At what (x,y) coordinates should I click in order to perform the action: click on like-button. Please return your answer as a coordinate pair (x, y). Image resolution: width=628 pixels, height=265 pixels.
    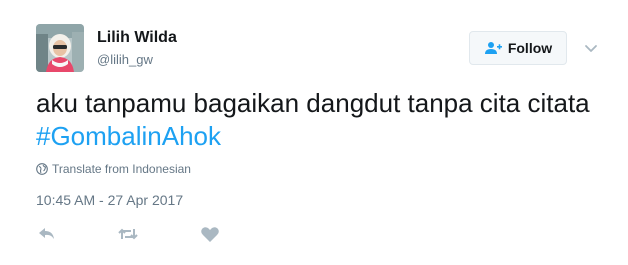
    Looking at the image, I should click on (210, 234).